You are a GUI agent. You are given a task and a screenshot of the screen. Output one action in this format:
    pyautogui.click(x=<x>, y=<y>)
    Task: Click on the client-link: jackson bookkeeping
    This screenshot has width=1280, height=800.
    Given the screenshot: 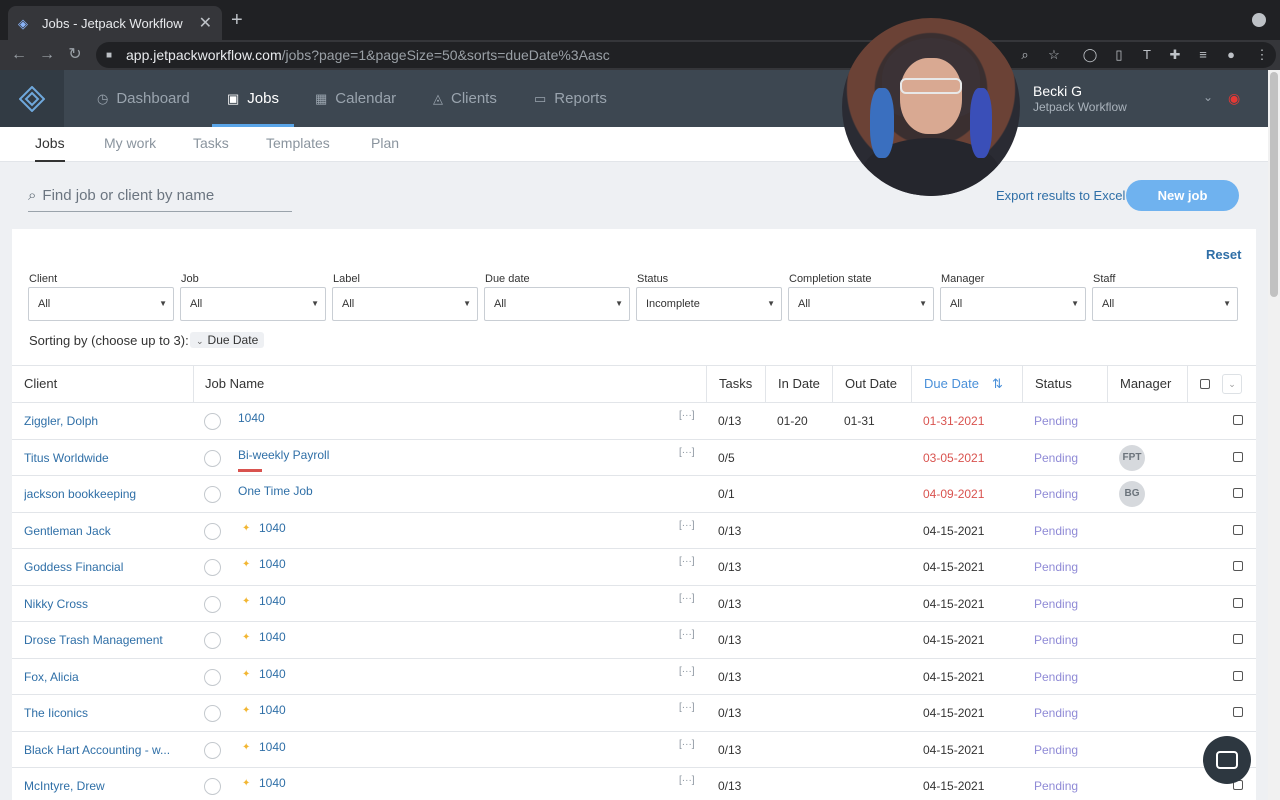 What is the action you would take?
    pyautogui.click(x=102, y=494)
    